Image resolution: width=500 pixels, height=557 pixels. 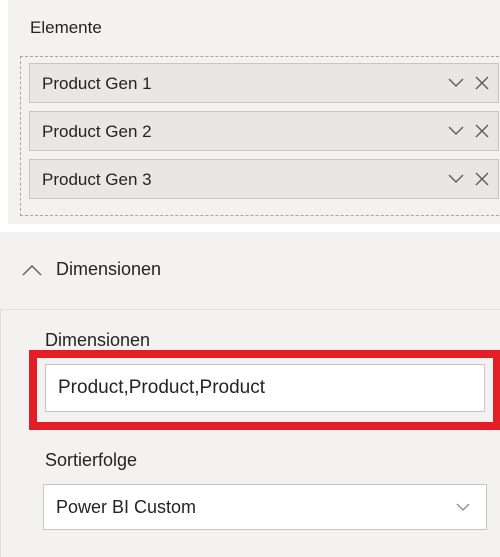 What do you see at coordinates (97, 179) in the screenshot?
I see `field-pill-label: Product Gen 3` at bounding box center [97, 179].